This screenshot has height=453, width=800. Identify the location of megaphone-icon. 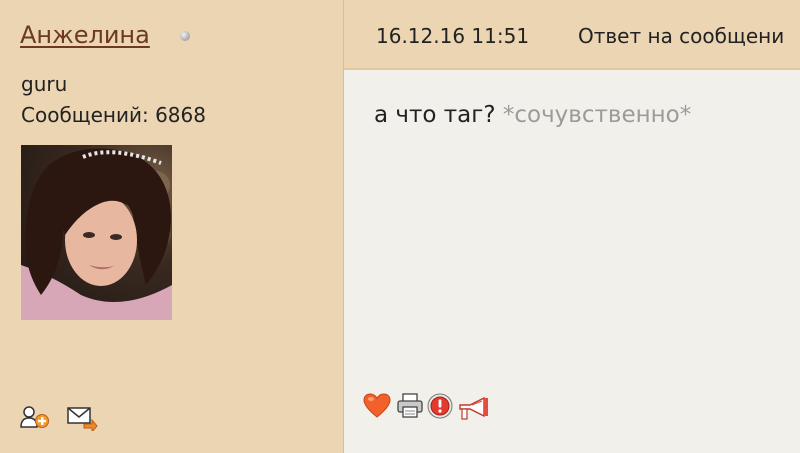
(474, 411).